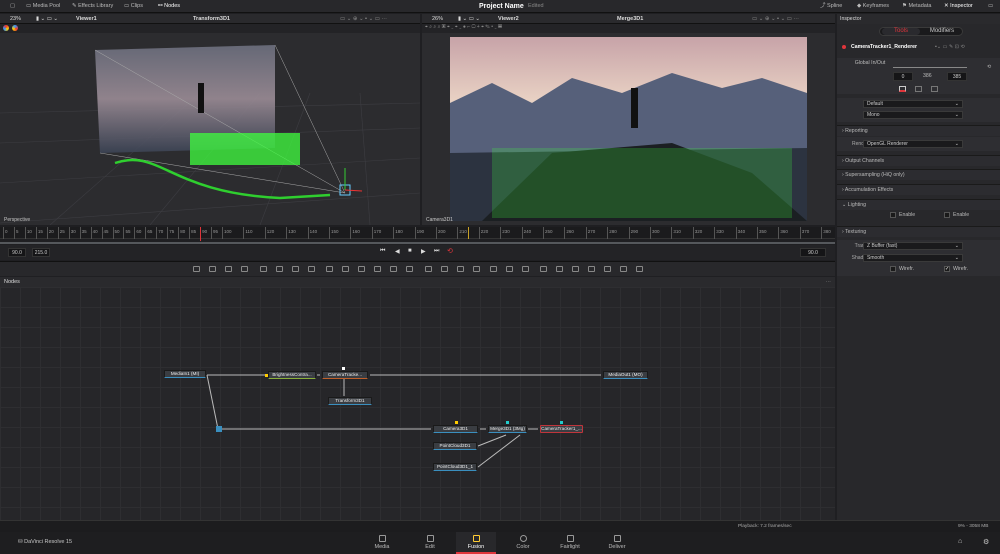  Describe the element at coordinates (17, 252) in the screenshot. I see `render-start-field: 90.0` at that location.